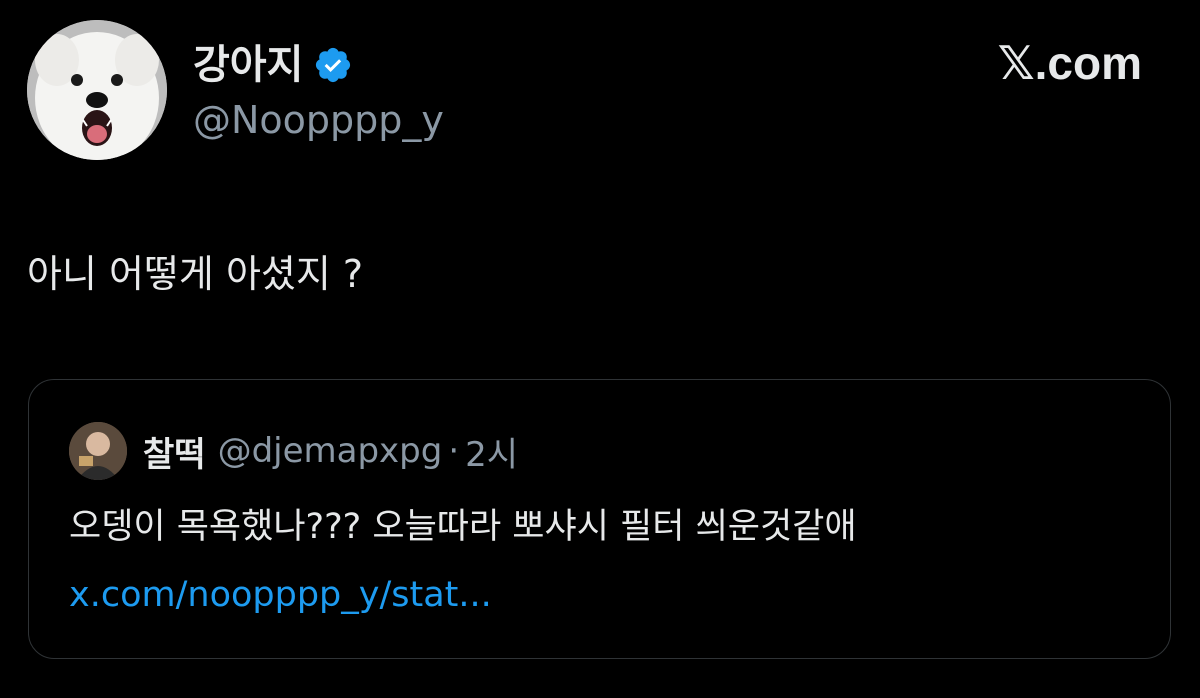 The image size is (1200, 698). Describe the element at coordinates (248, 65) in the screenshot. I see `author-display-name: 강아지` at that location.